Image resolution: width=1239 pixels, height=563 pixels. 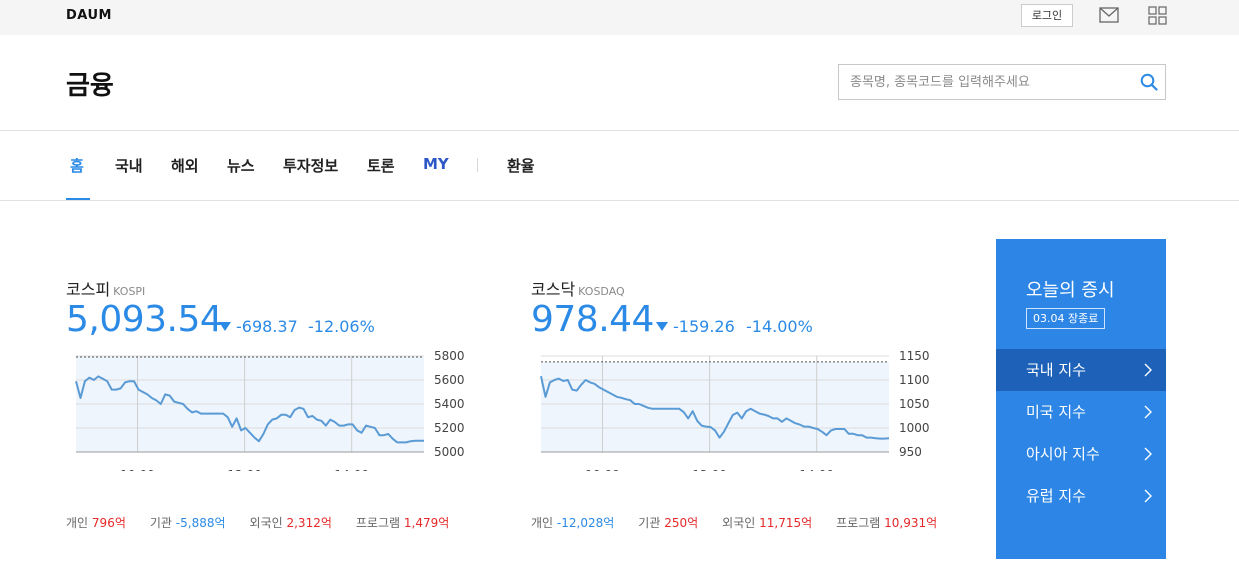 I want to click on y-tick-label: 1000, so click(x=914, y=428).